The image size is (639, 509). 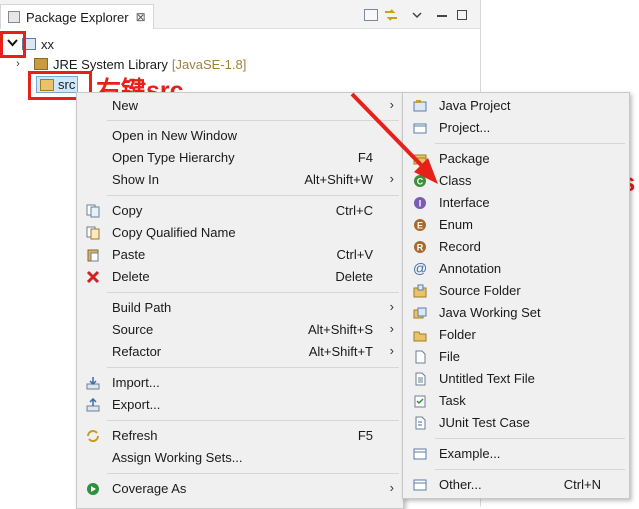 I want to click on project-name: xx, so click(x=47, y=44).